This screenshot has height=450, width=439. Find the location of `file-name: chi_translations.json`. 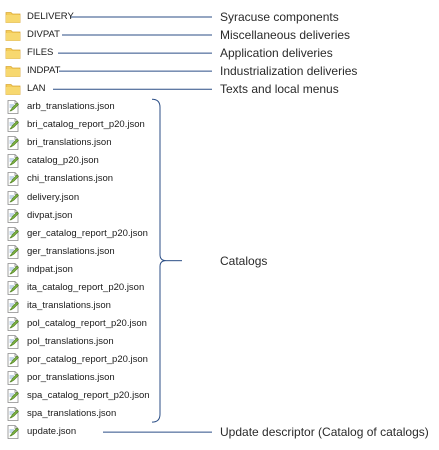

file-name: chi_translations.json is located at coordinates (70, 179).